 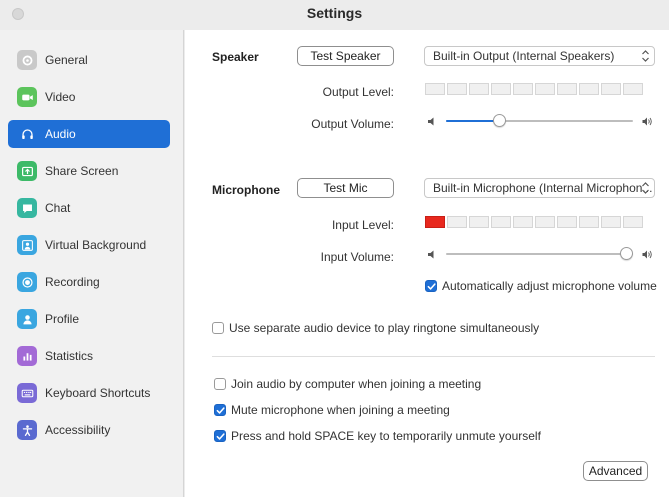 I want to click on sidebar-item-statistics: Statistics, so click(x=89, y=356).